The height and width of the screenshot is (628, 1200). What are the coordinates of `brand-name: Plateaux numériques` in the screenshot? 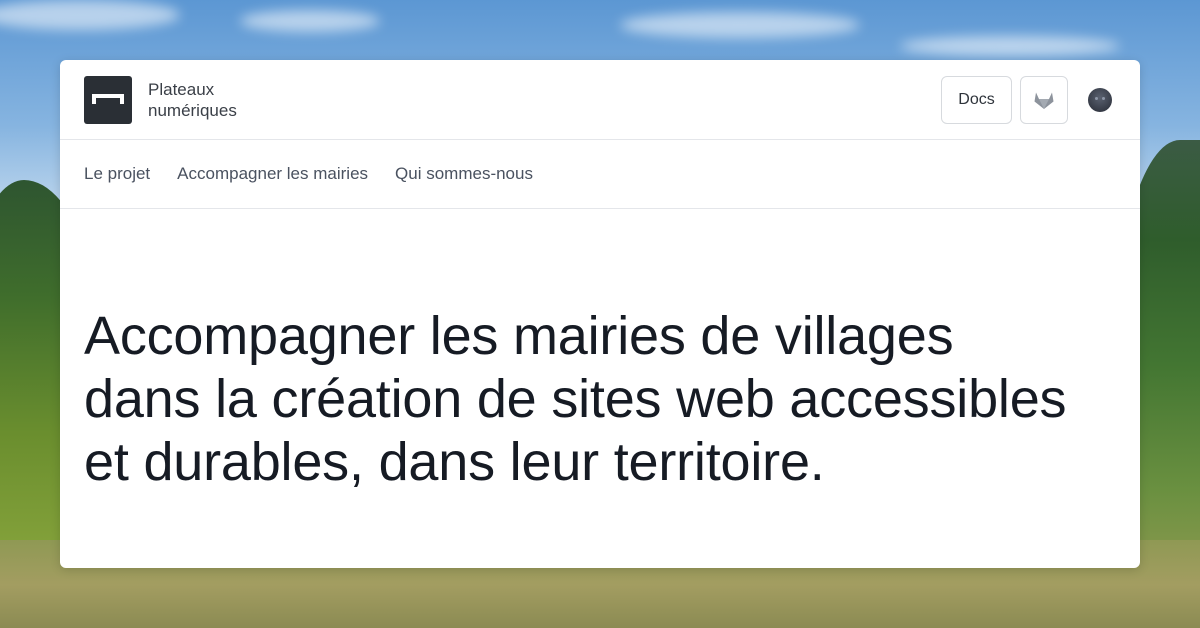 It's located at (192, 100).